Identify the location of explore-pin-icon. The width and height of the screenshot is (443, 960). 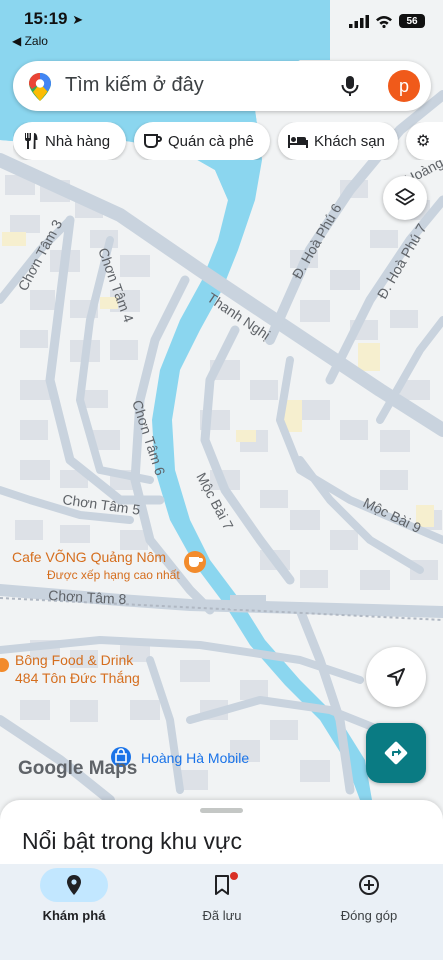
(74, 885).